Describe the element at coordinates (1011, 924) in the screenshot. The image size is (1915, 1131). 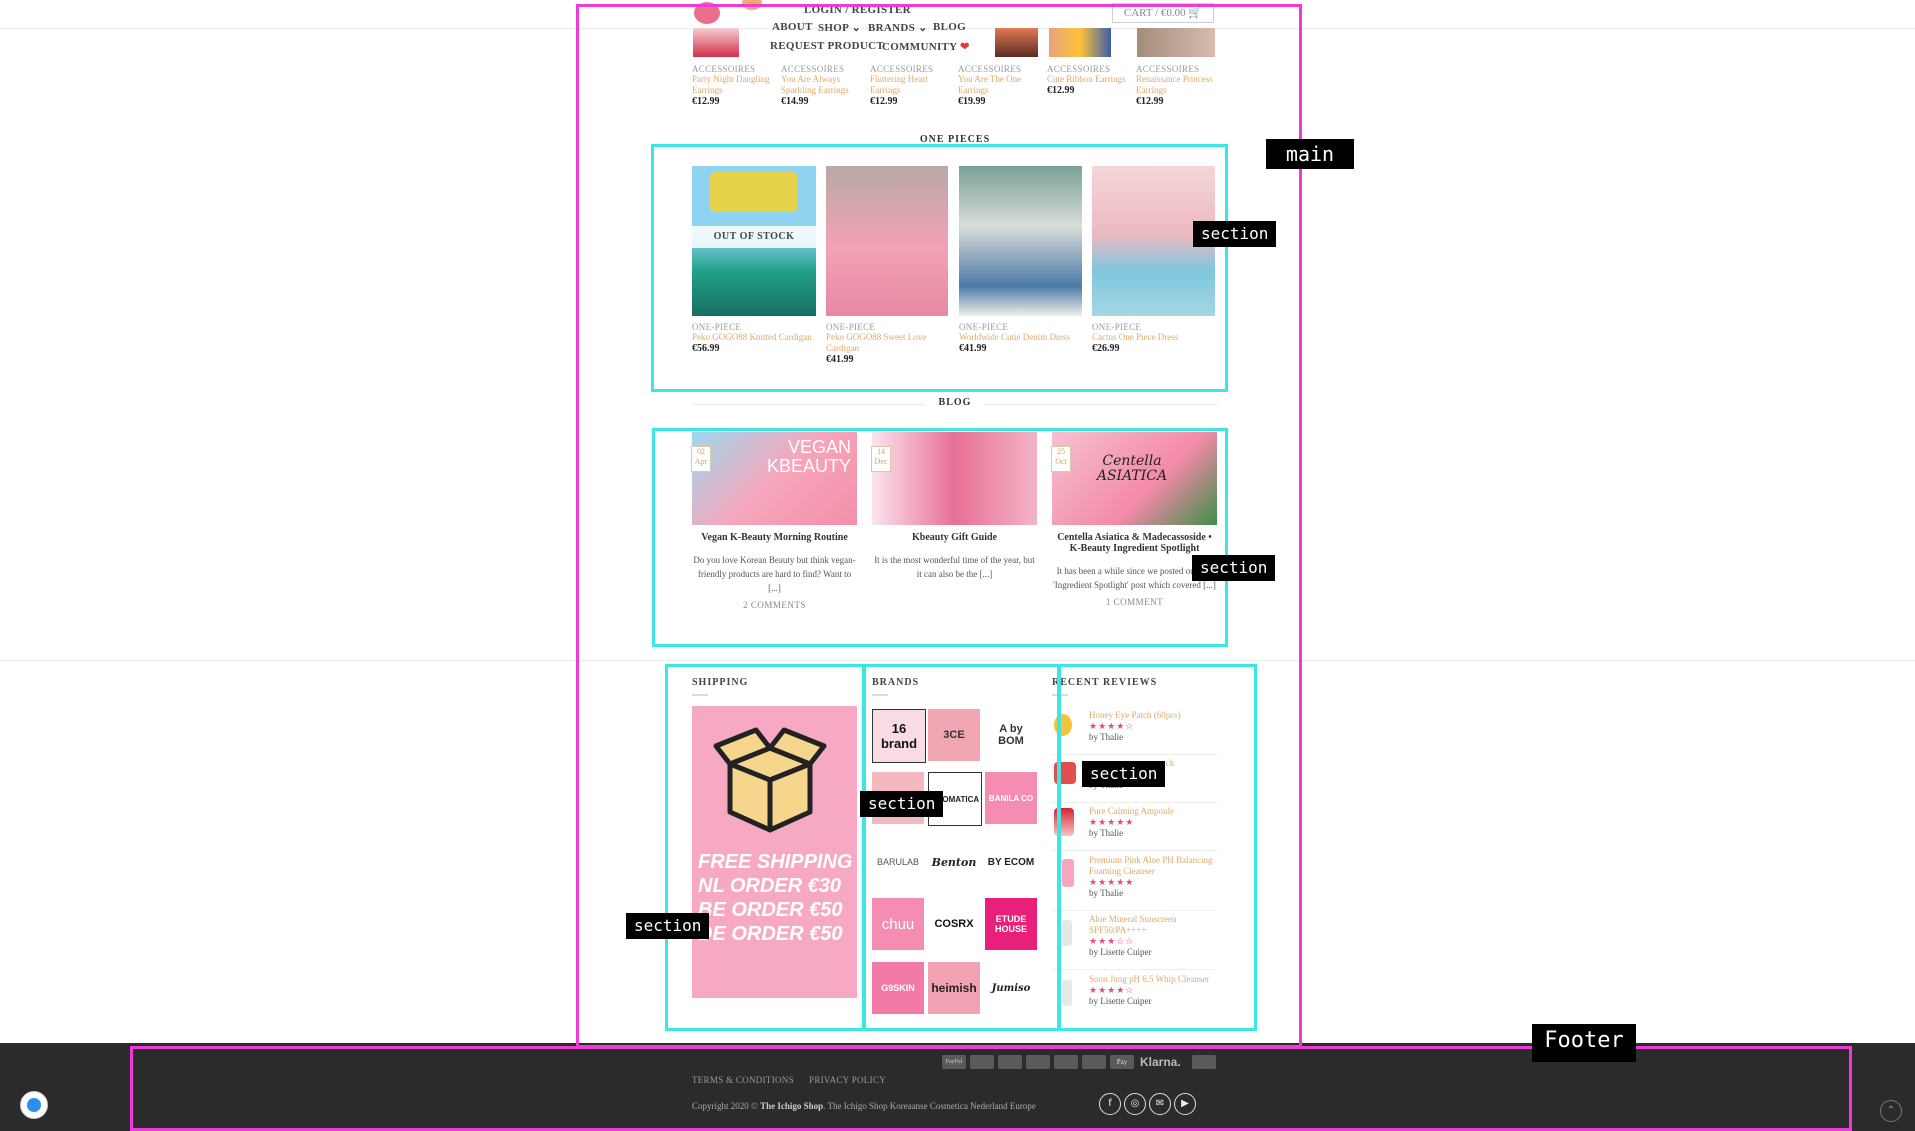
I see `brand-logo-etude-house: ETUDE HOUSE` at that location.